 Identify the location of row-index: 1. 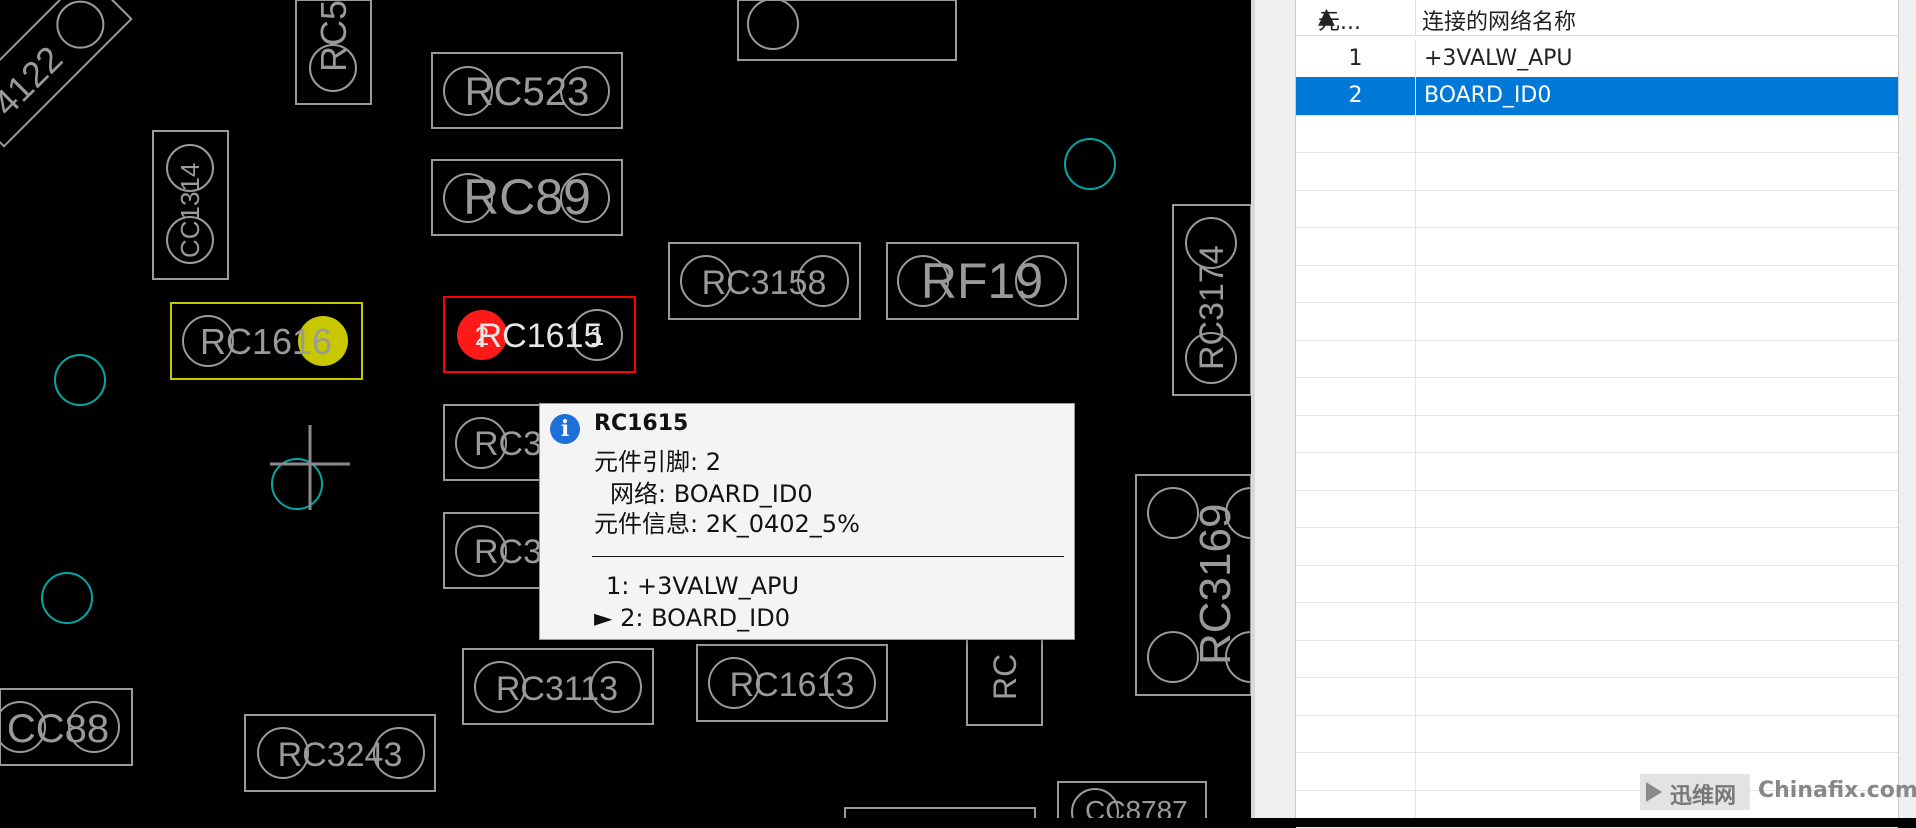
(1356, 59).